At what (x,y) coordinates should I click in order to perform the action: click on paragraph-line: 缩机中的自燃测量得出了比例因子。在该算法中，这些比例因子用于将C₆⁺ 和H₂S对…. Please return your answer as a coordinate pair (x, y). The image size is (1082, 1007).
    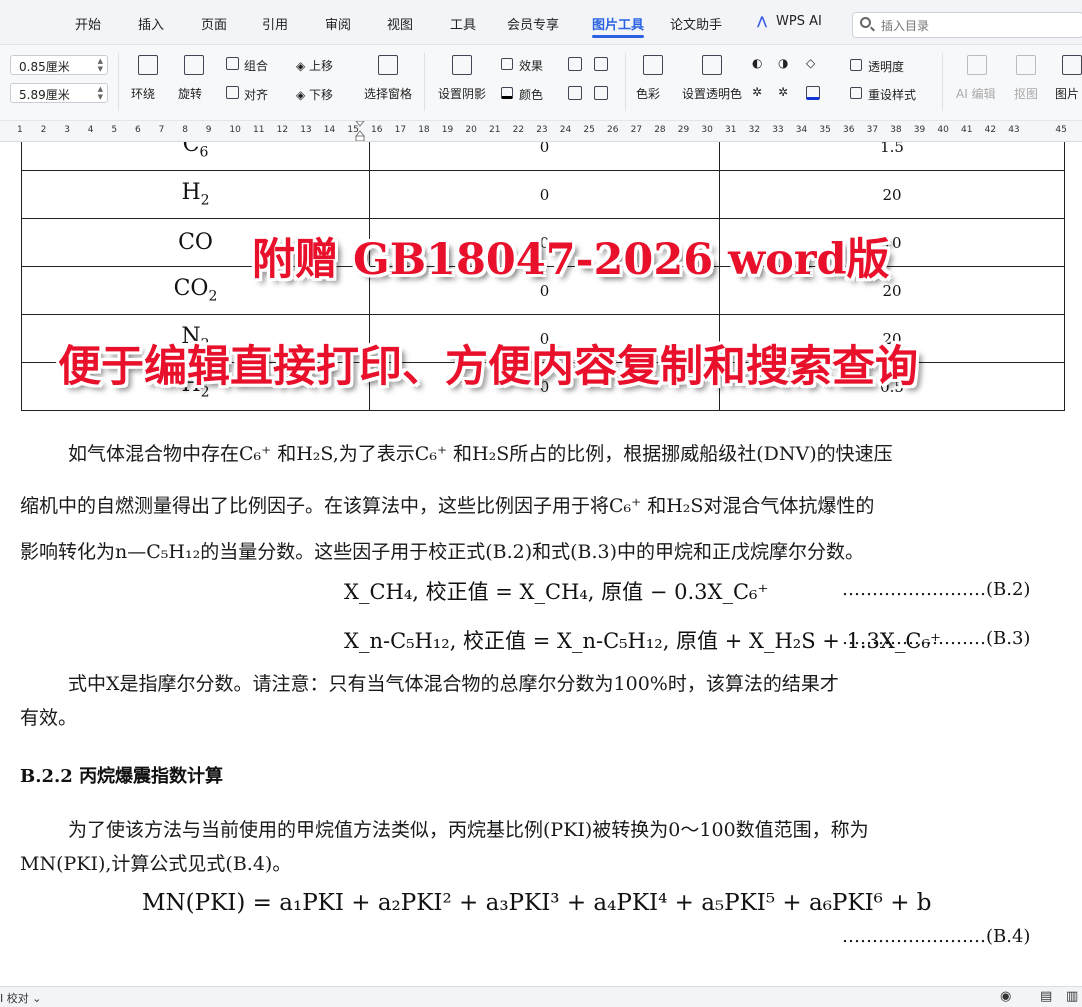
    Looking at the image, I should click on (447, 506).